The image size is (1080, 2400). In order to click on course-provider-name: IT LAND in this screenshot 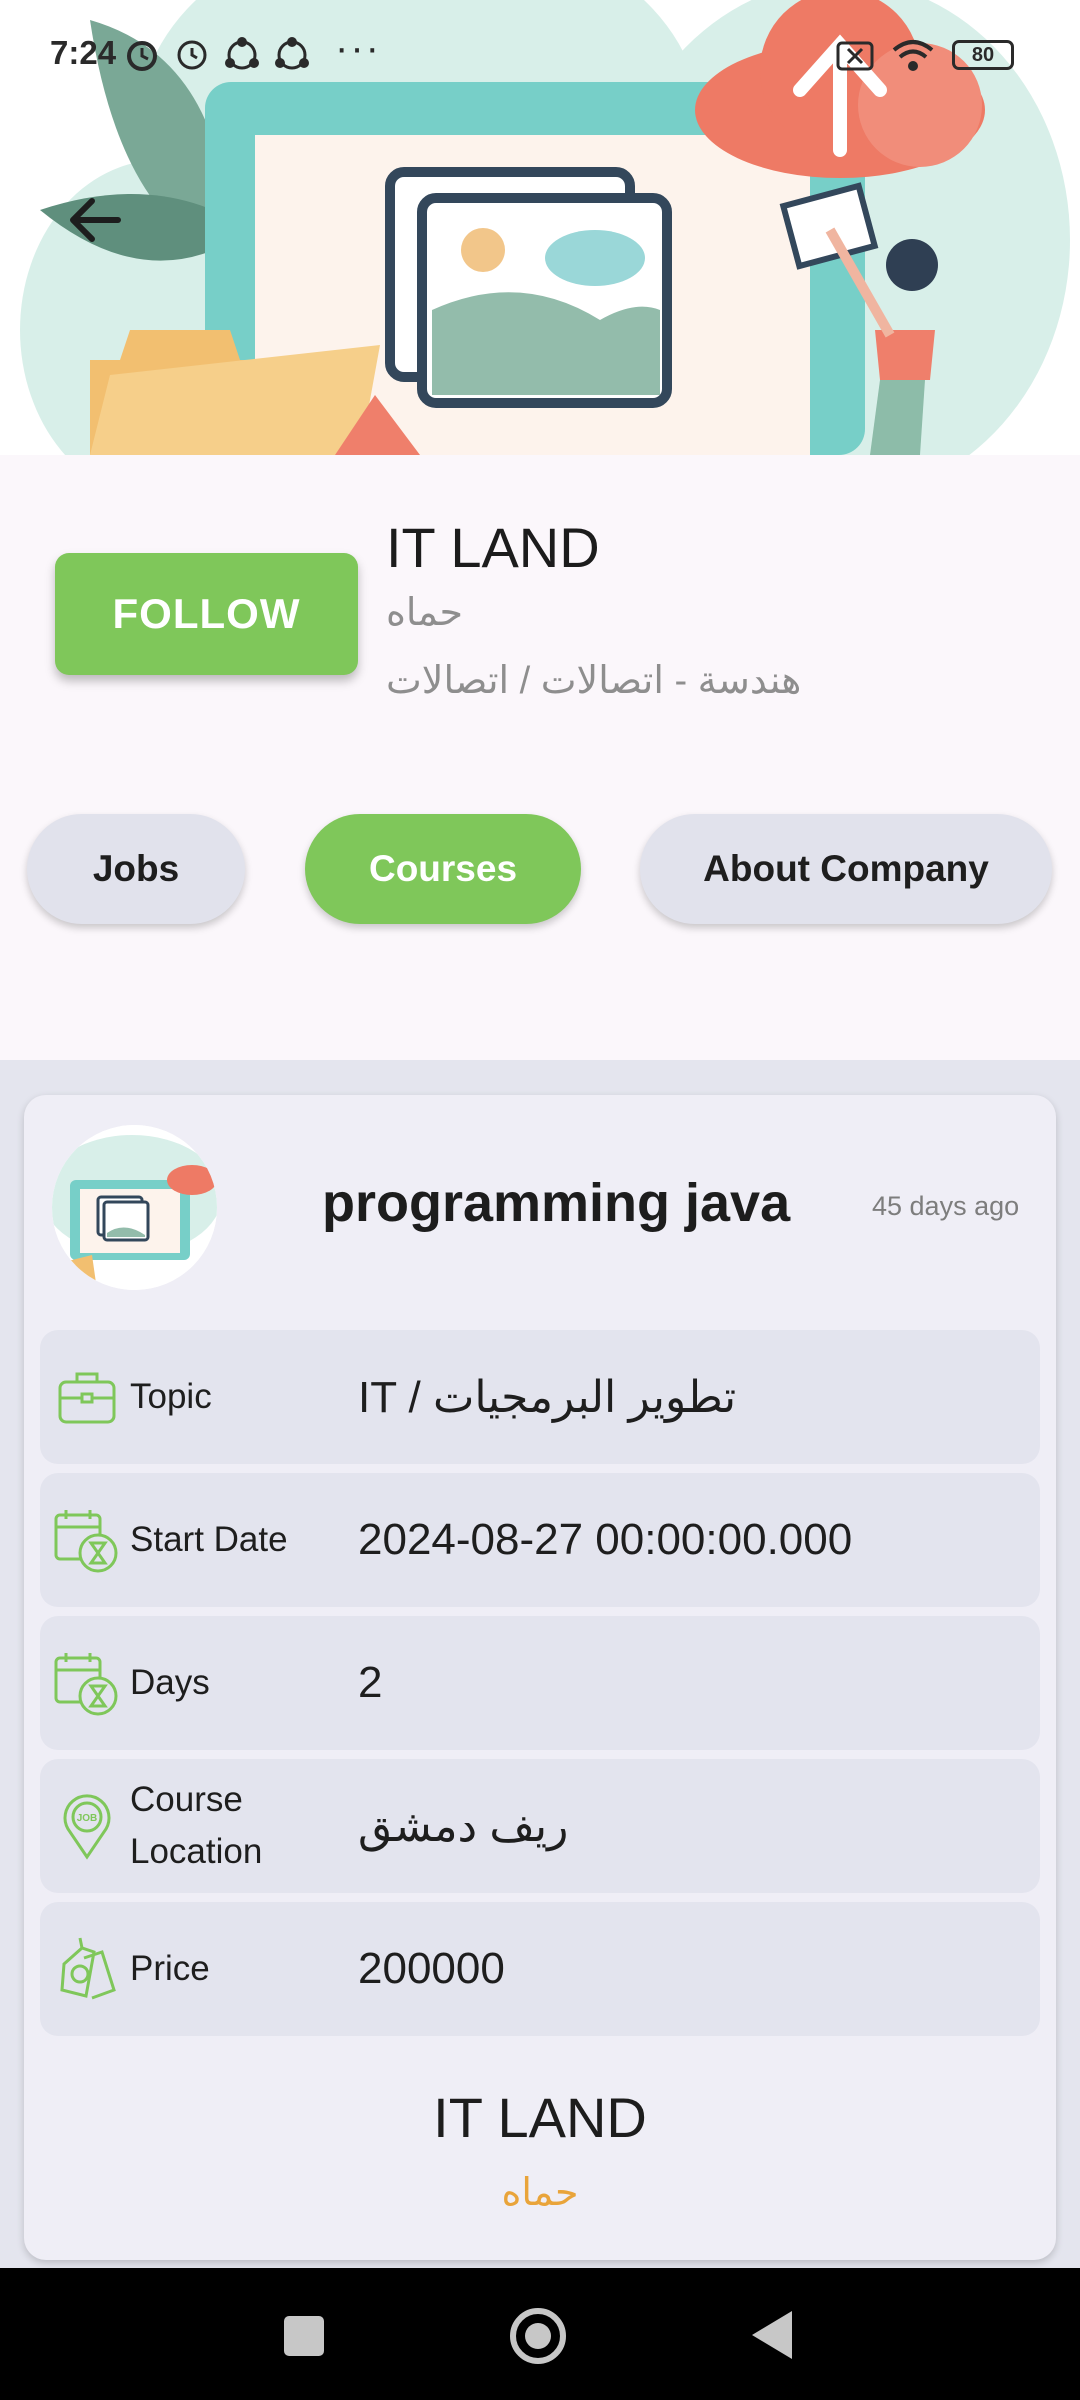, I will do `click(540, 2117)`.